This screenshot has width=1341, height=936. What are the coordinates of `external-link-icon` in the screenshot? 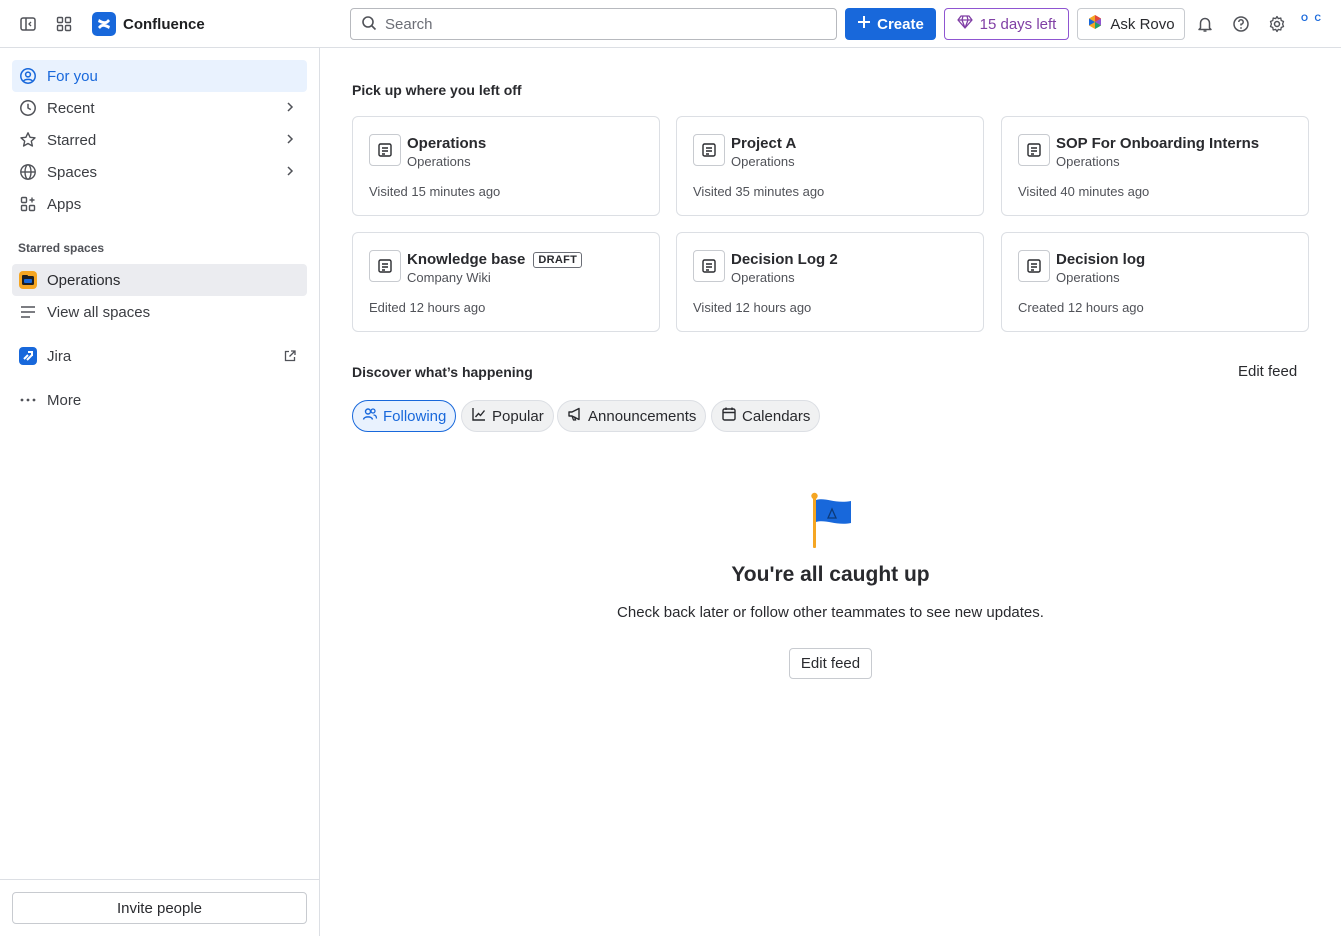 It's located at (290, 358).